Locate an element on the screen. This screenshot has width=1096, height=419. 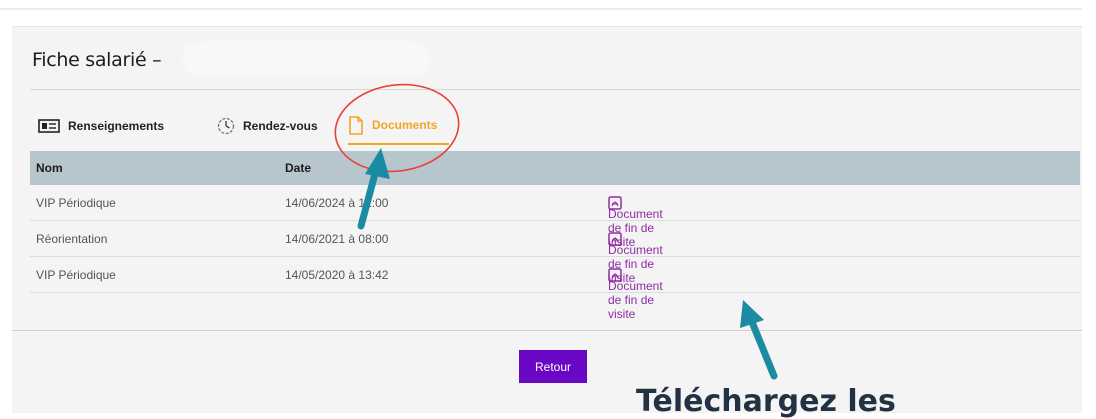
tutorial-caption: Téléchargez les is located at coordinates (766, 401).